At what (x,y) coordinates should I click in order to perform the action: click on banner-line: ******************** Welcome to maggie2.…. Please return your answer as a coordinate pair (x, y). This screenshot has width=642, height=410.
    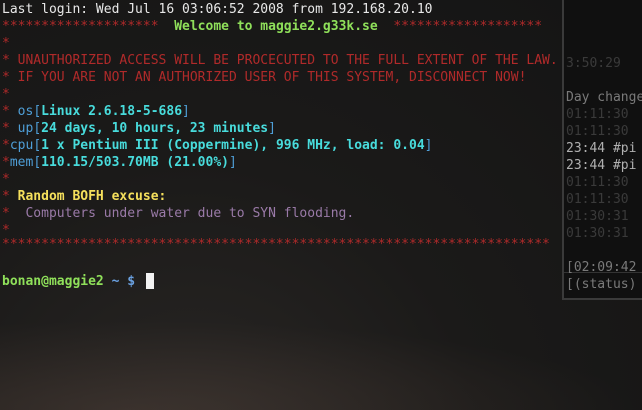
    Looking at the image, I should click on (272, 26).